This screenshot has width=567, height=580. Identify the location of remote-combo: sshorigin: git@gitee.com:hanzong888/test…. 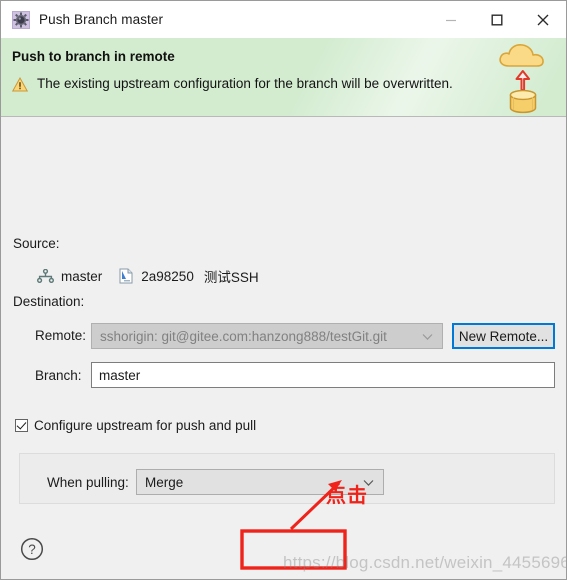
(267, 336).